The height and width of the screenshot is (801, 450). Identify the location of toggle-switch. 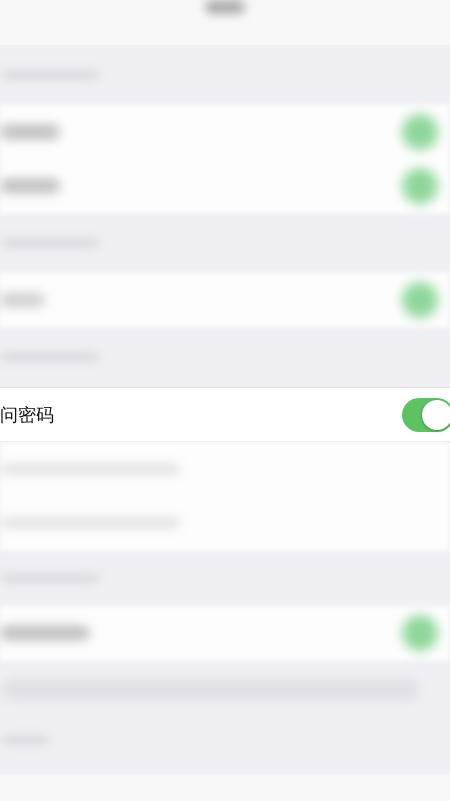
(426, 415).